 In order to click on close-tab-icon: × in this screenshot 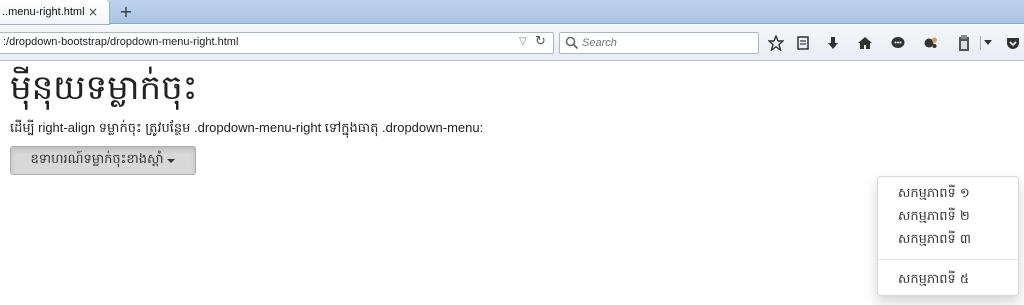, I will do `click(93, 12)`.